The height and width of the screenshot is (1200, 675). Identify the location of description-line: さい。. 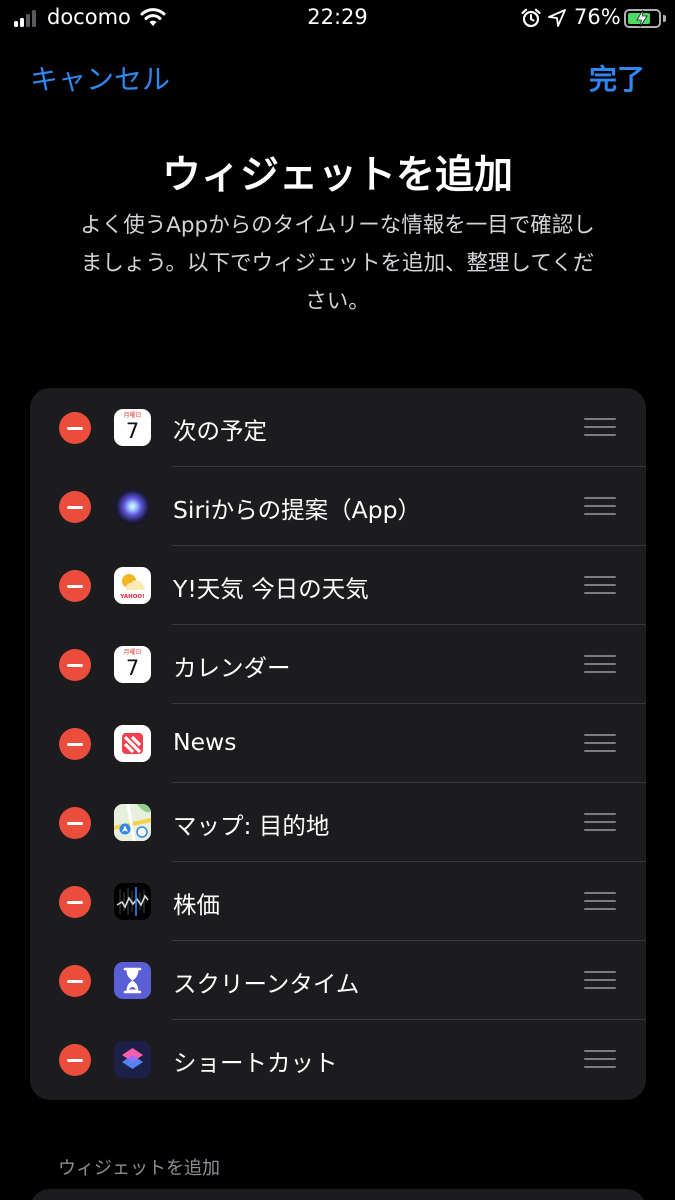
(337, 301).